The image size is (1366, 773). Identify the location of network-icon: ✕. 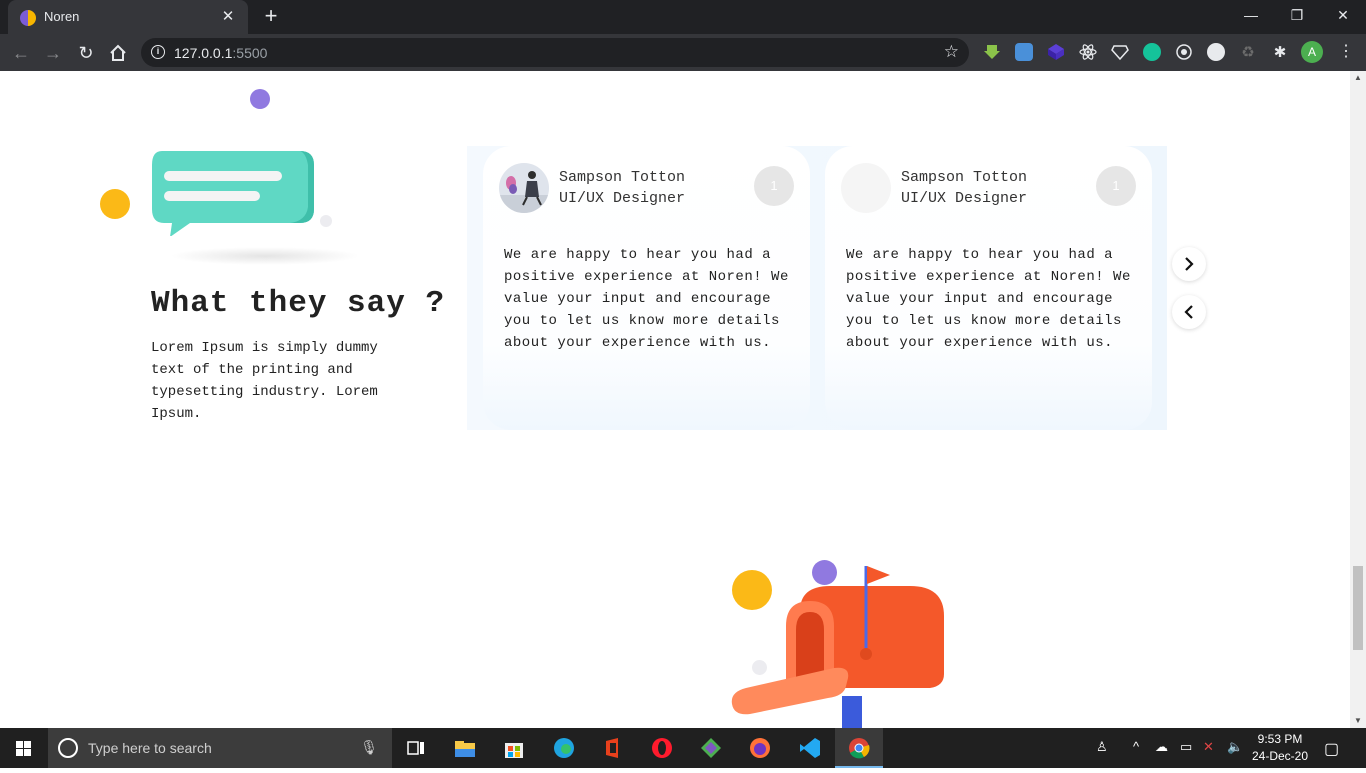
(1208, 747).